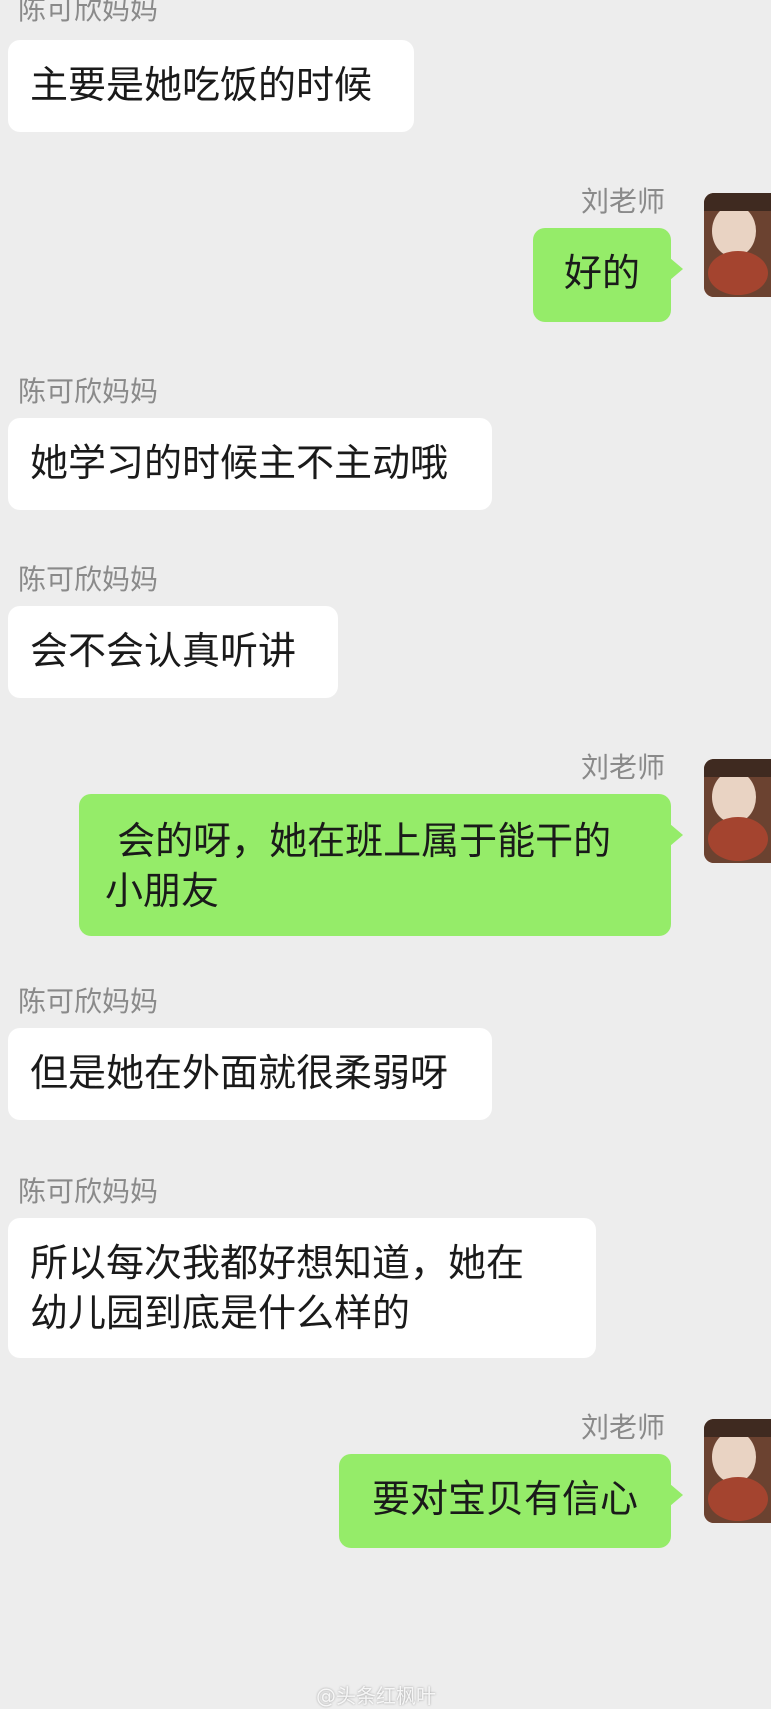  Describe the element at coordinates (511, 1501) in the screenshot. I see `message-bubble: 要对宝贝有信心` at that location.